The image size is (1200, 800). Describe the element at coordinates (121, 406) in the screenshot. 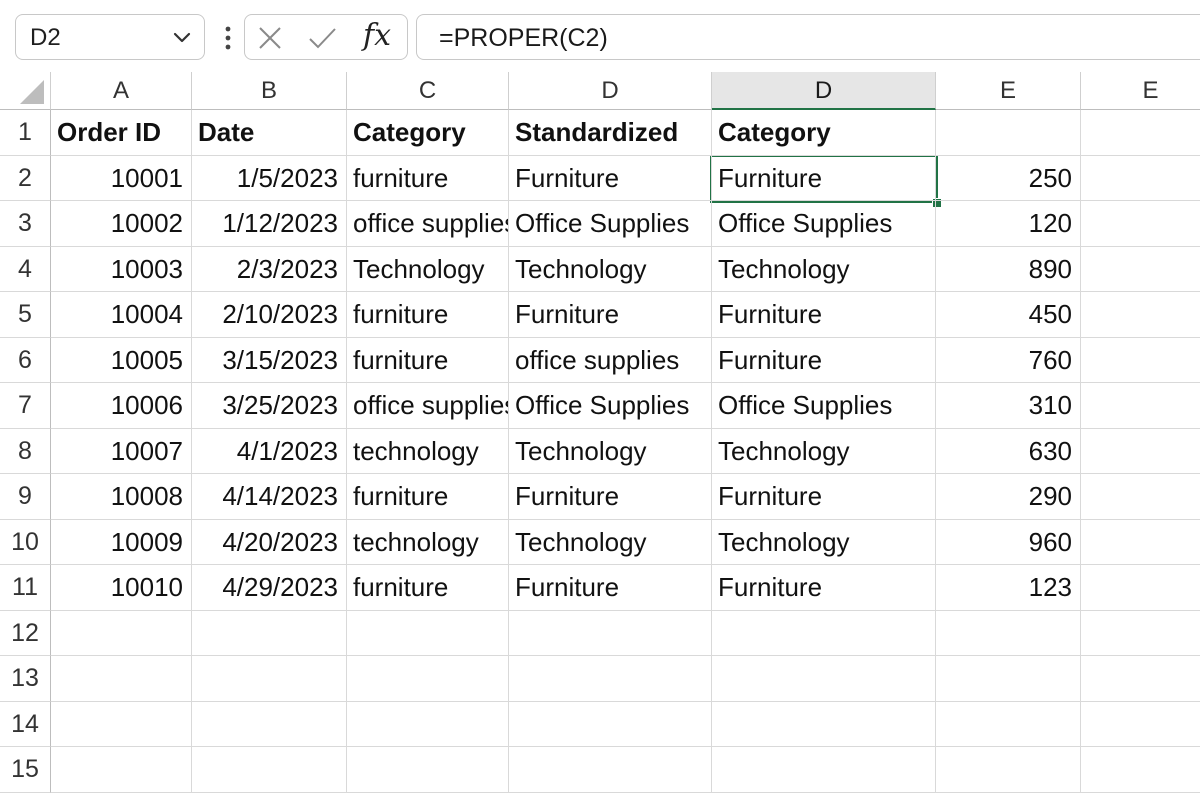

I see `cell: 10006` at that location.